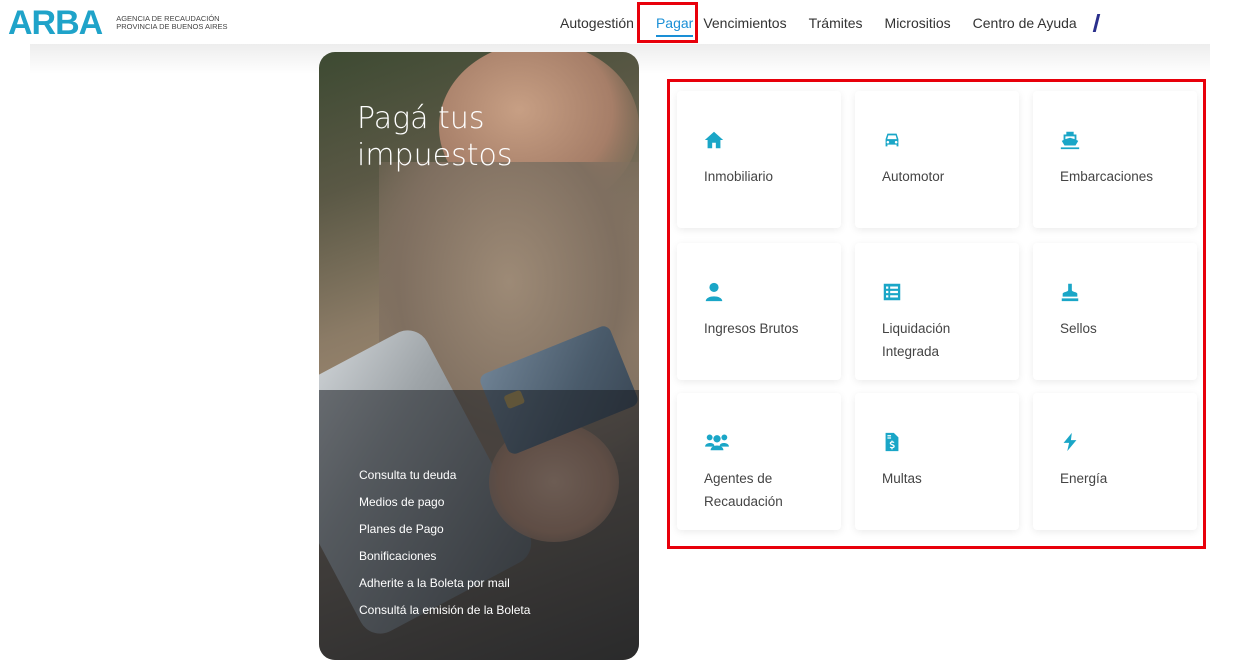 The image size is (1238, 660). I want to click on nav-autogestion: Autogestión, so click(597, 23).